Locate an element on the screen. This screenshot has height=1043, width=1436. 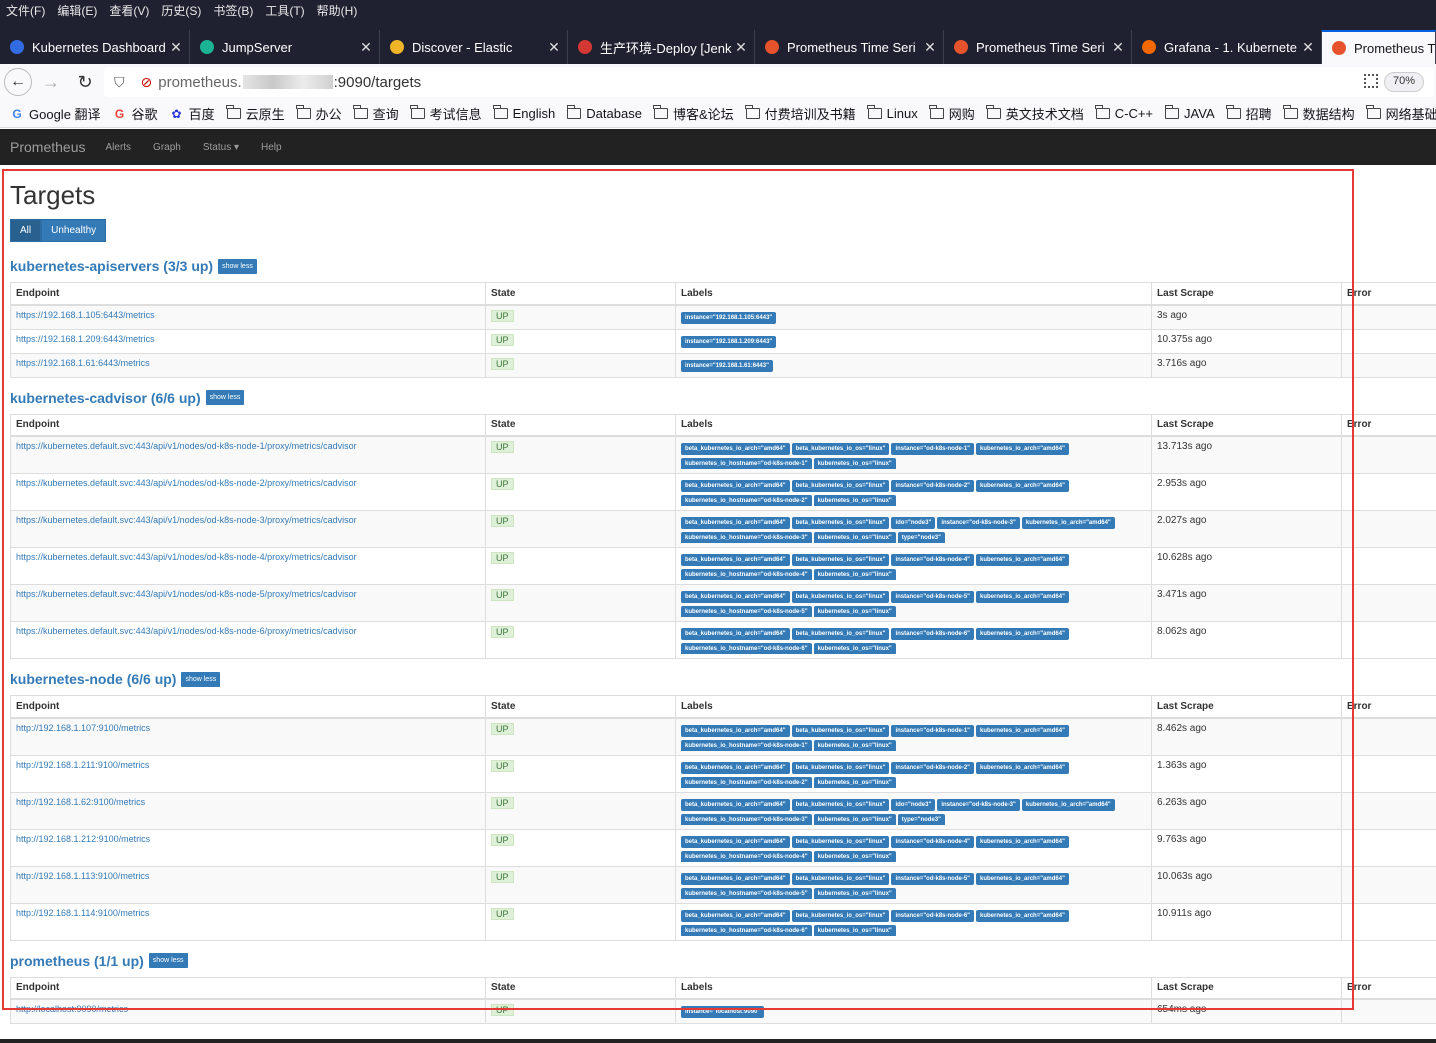
insecure-lock-icon: ⊘ is located at coordinates (147, 82).